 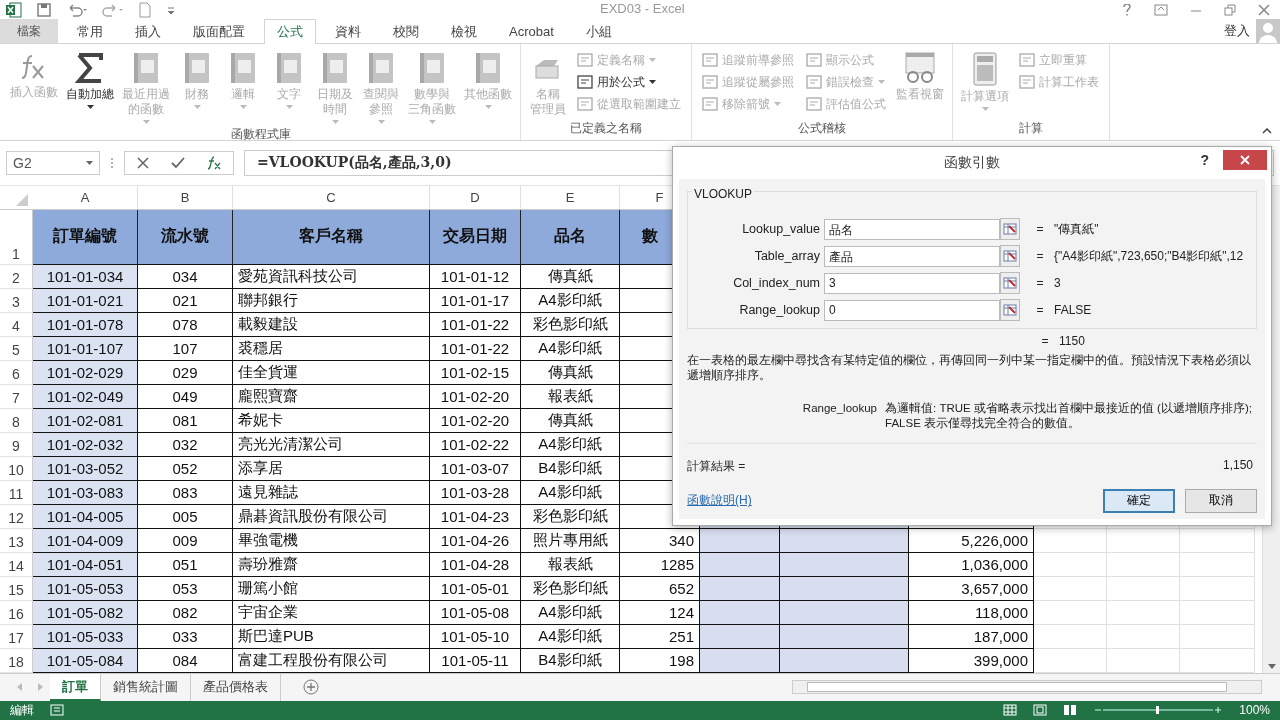 I want to click on column-header: E, so click(x=570, y=197).